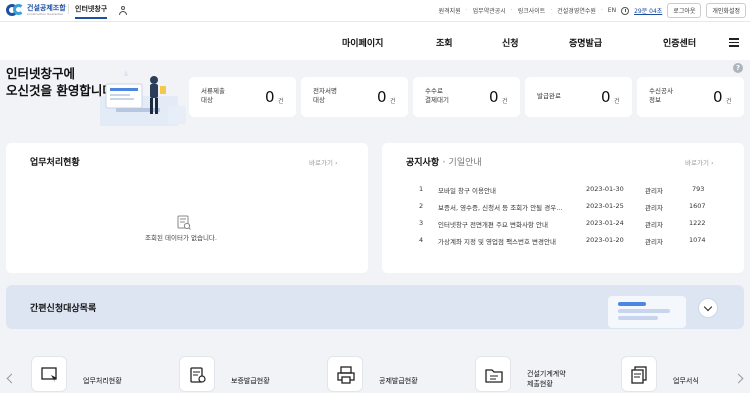 The width and height of the screenshot is (750, 393). I want to click on empty-message: 조회된 데이터가 없습니다., so click(181, 238).